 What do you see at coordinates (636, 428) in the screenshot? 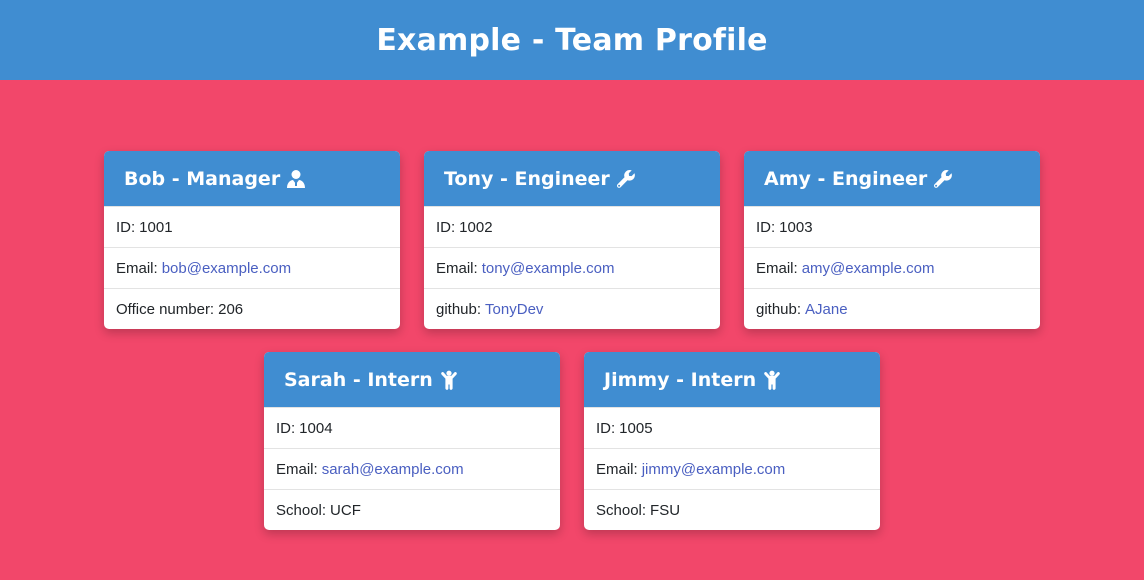
I see `id-value: 1005` at bounding box center [636, 428].